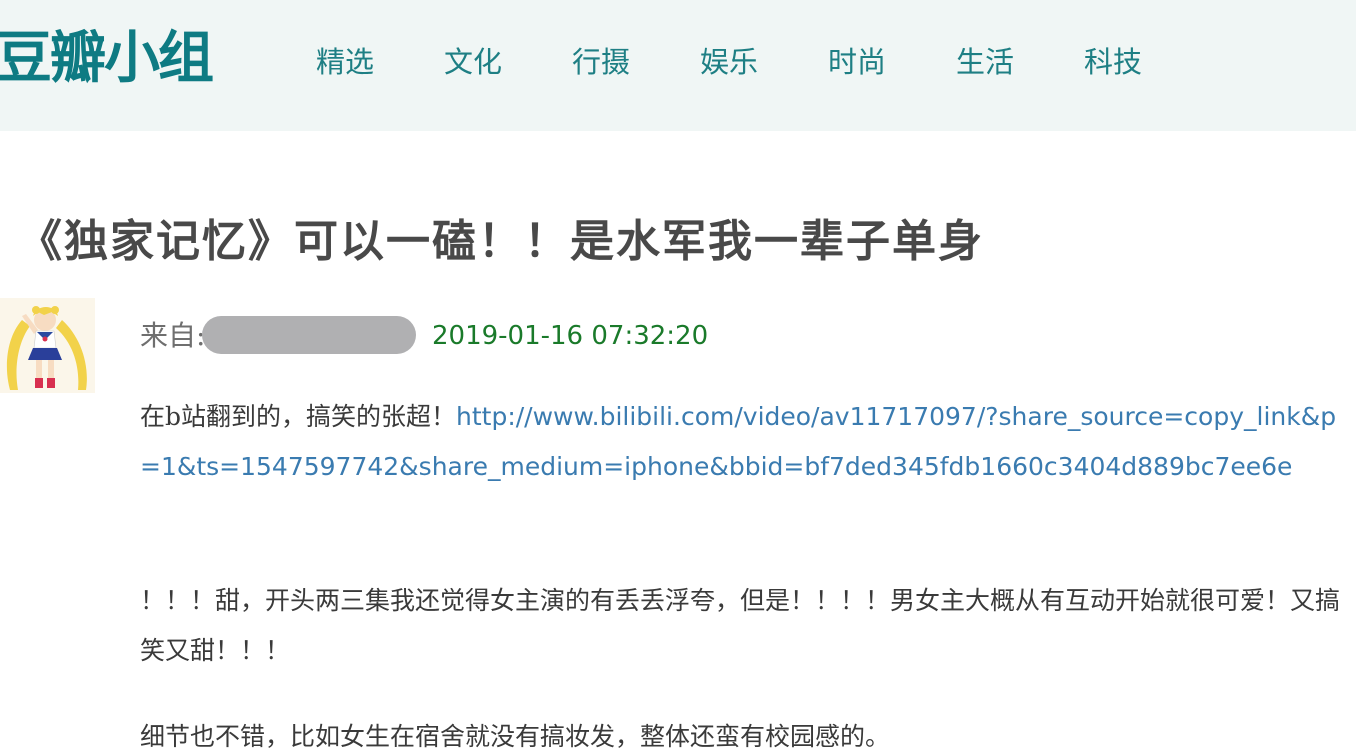 This screenshot has width=1356, height=756. Describe the element at coordinates (985, 62) in the screenshot. I see `nav-item-life: 生活` at that location.